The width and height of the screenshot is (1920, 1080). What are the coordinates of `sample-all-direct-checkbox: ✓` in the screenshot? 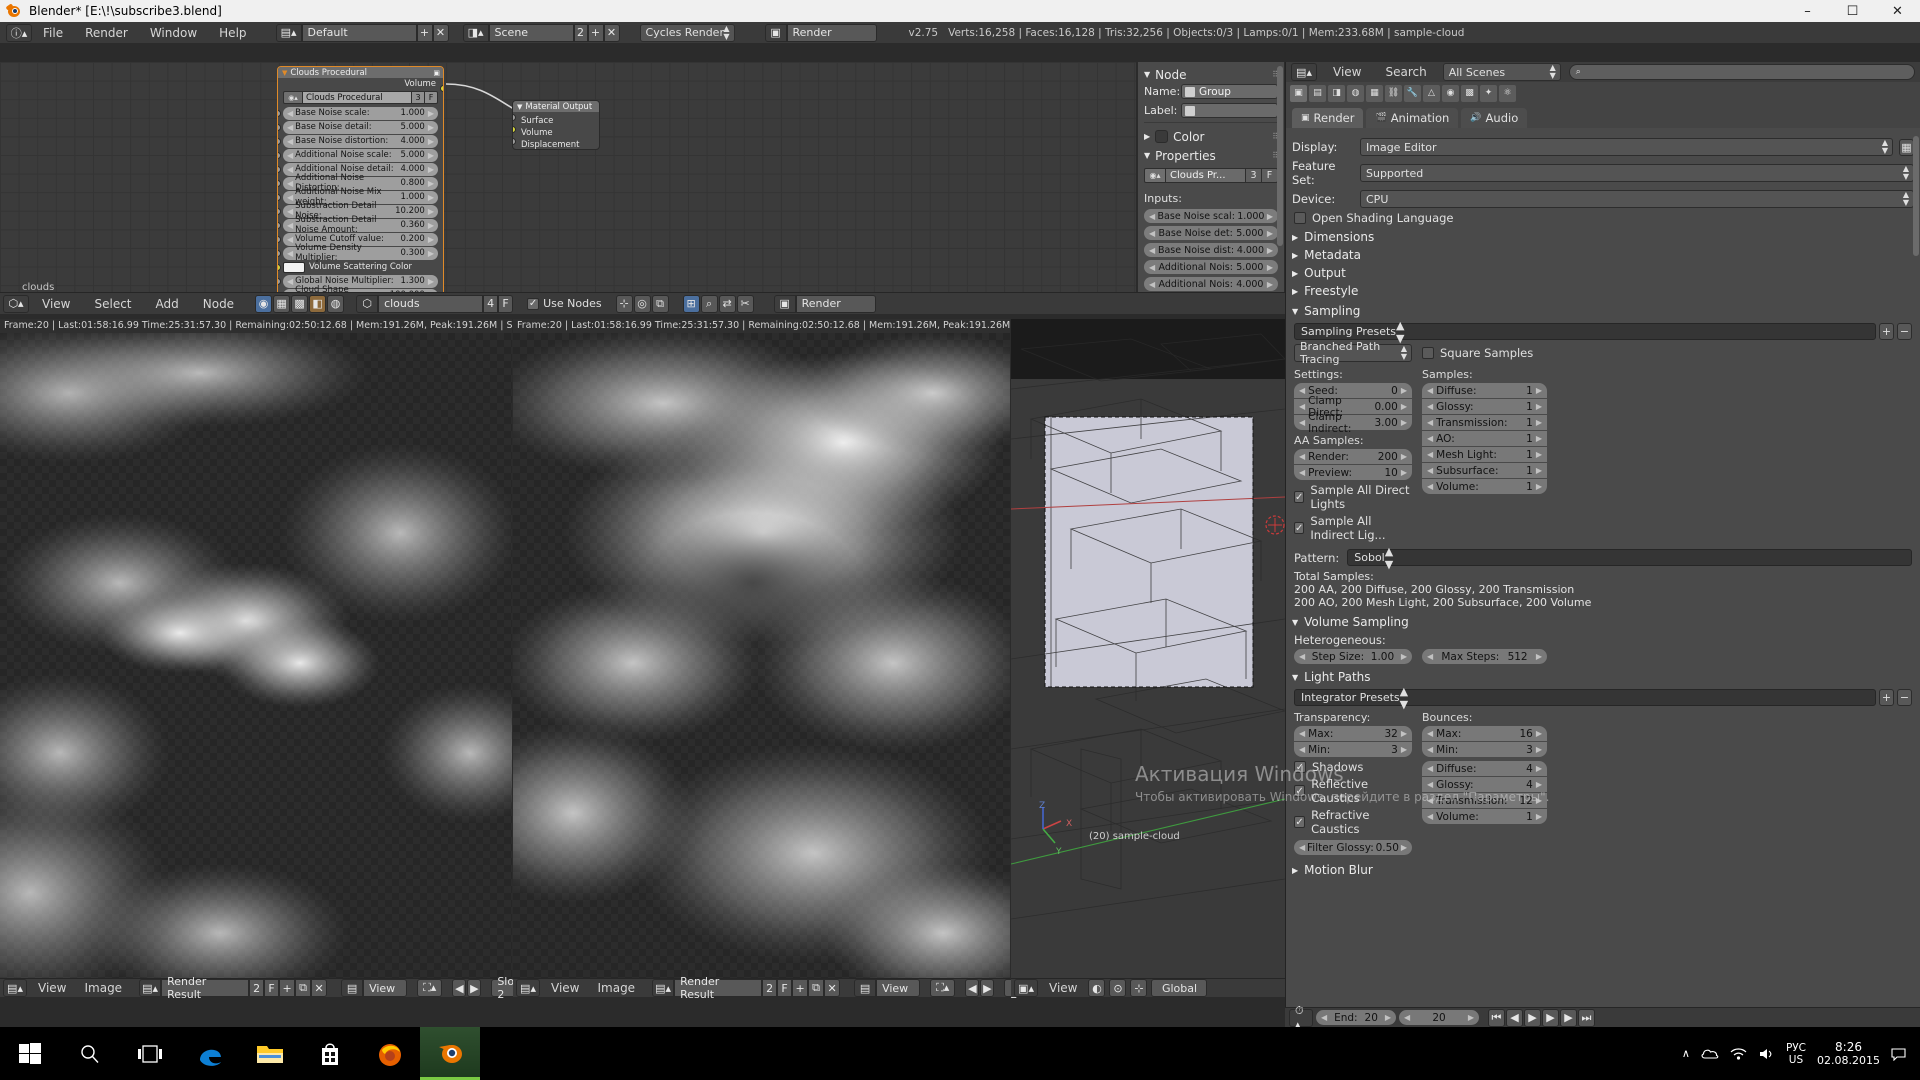 It's located at (1299, 497).